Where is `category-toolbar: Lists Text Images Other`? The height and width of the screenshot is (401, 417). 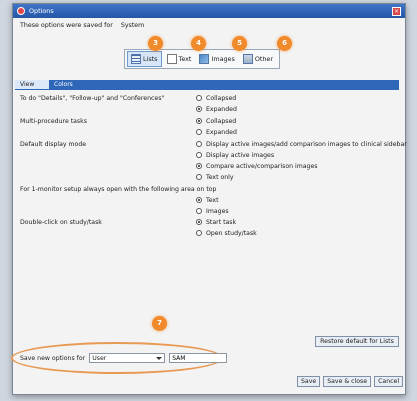
category-toolbar: Lists Text Images Other is located at coordinates (202, 59).